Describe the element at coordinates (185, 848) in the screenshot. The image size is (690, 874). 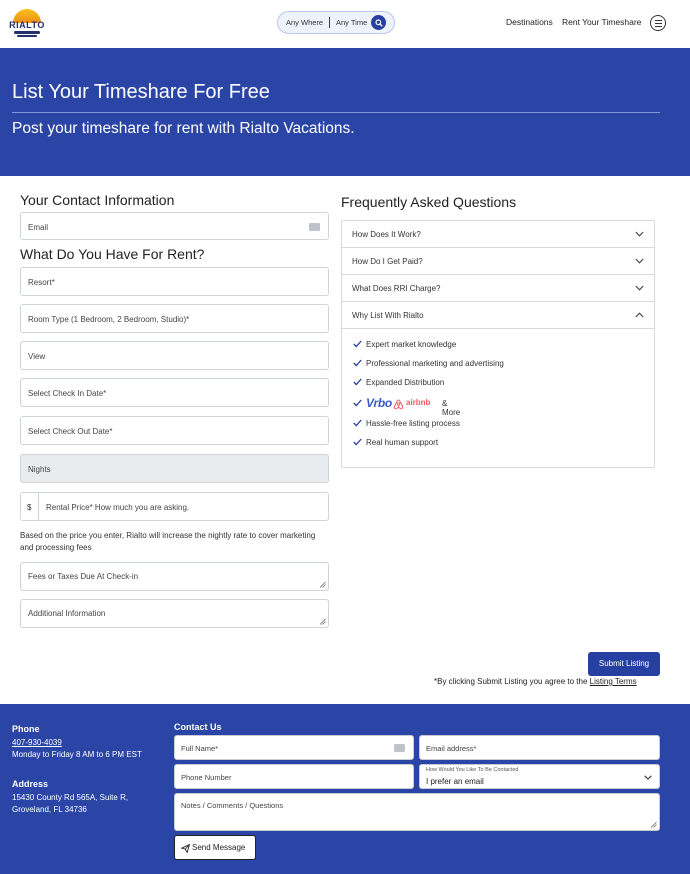
I see `paper-plane-icon` at that location.